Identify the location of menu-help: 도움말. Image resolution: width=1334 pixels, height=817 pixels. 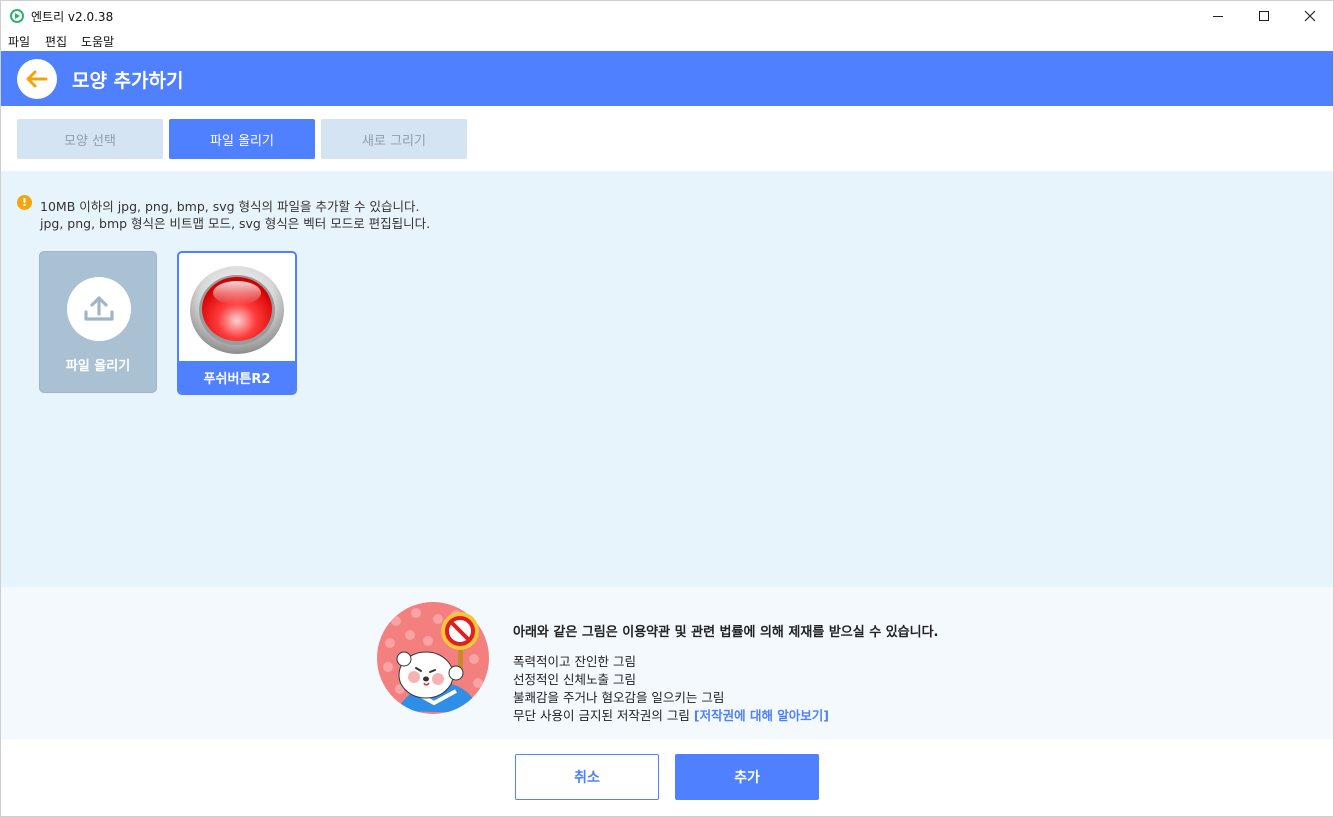
(97, 41).